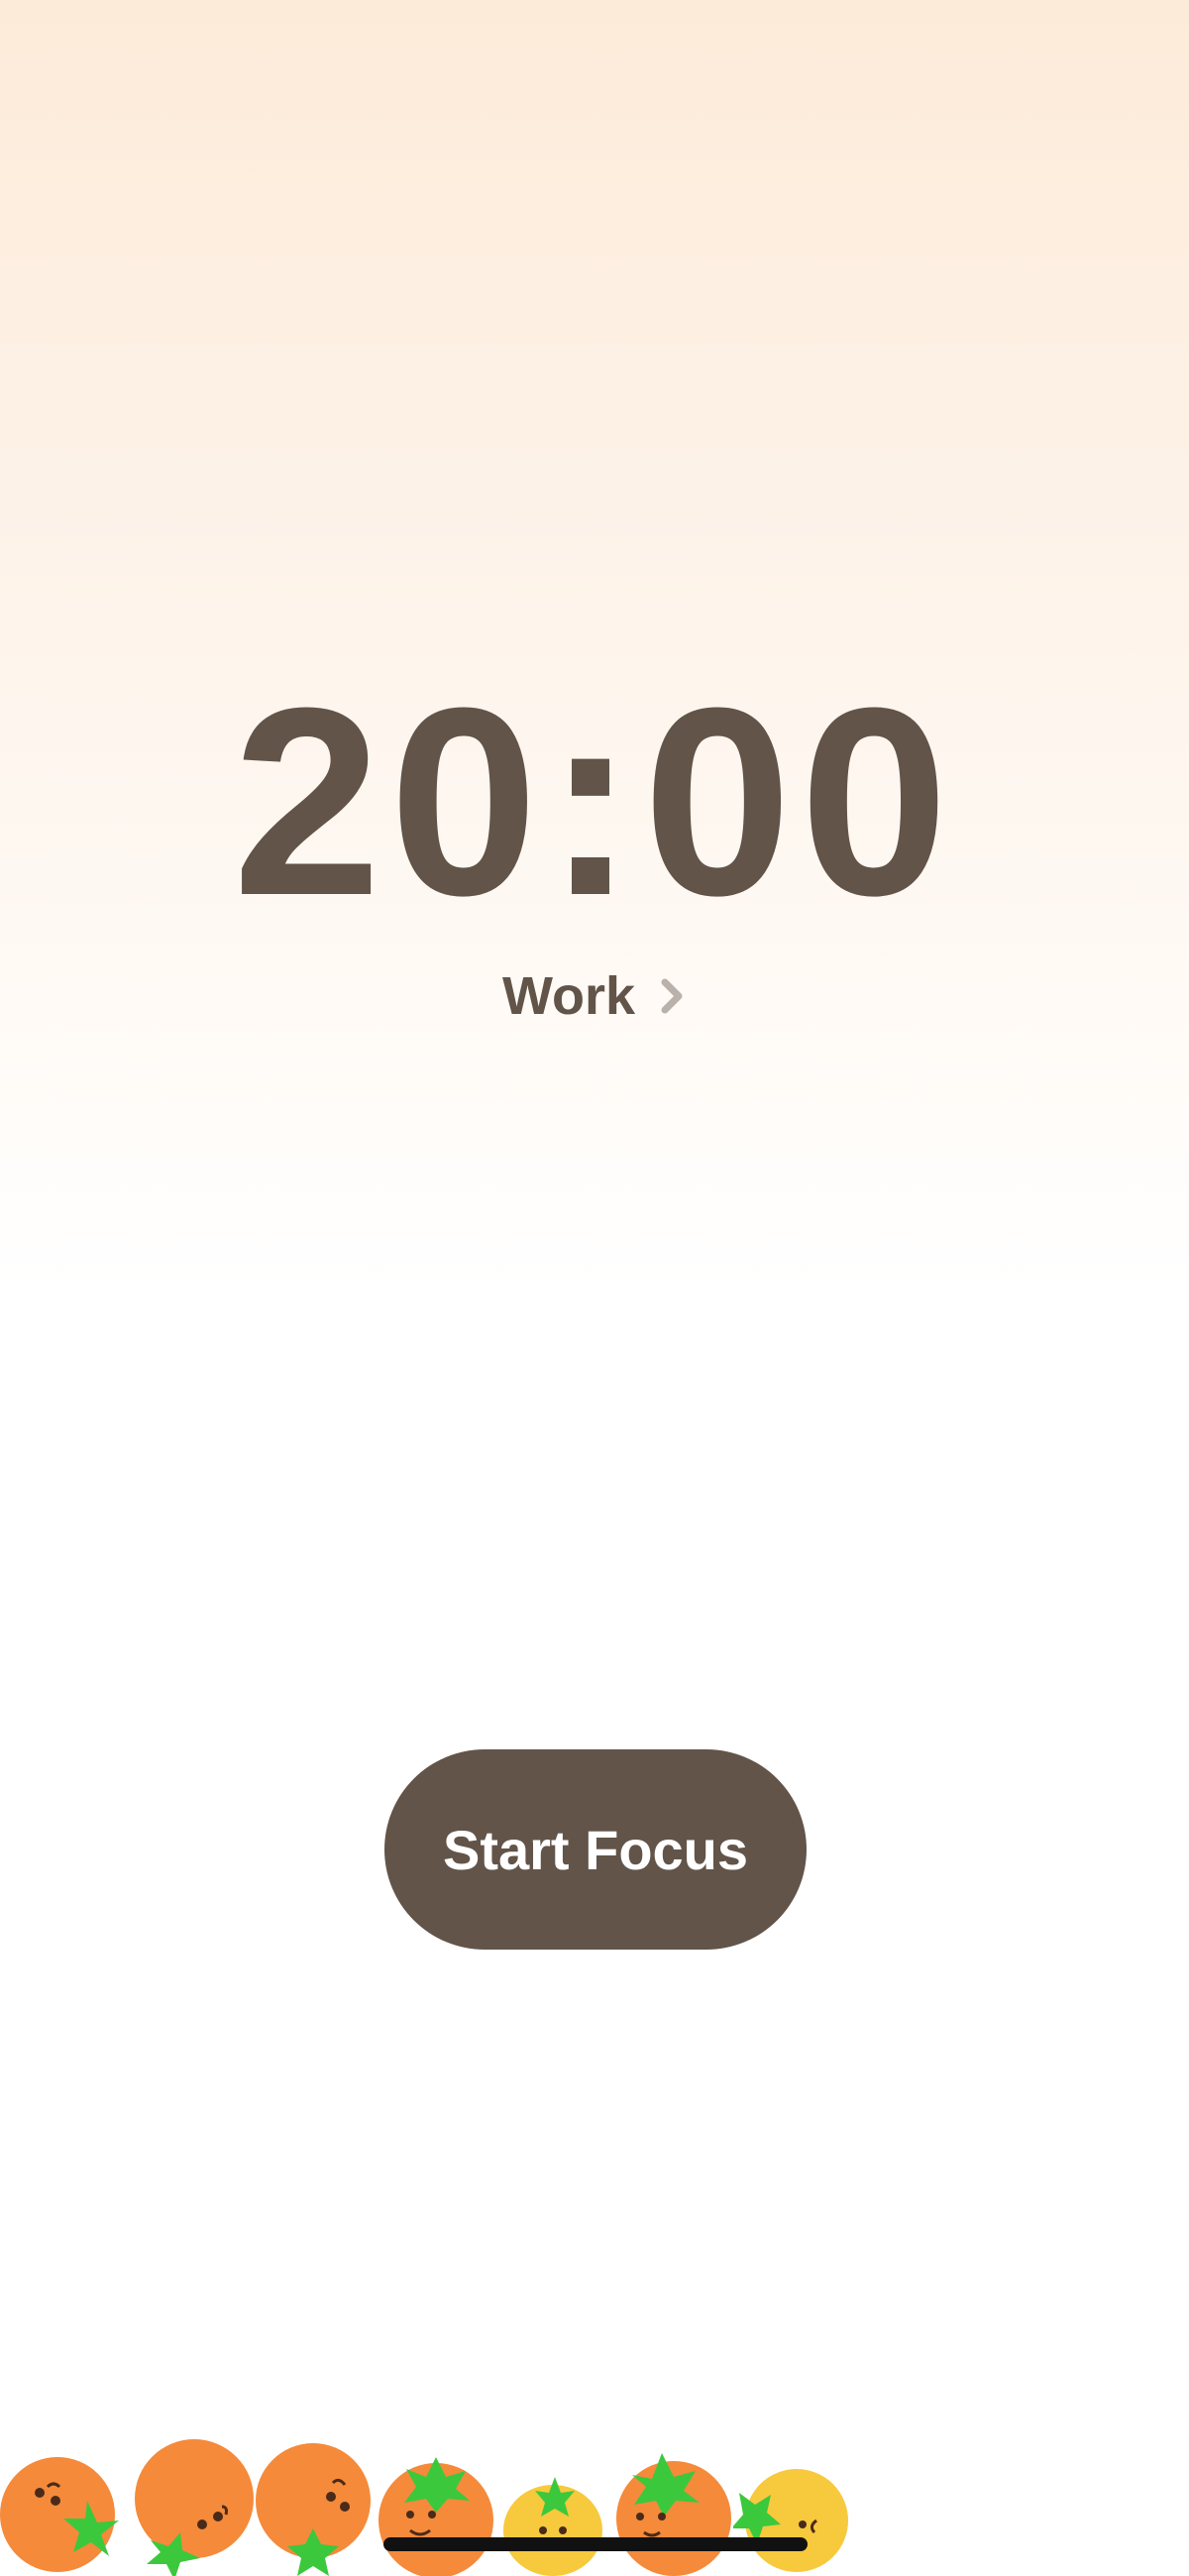 The image size is (1189, 2576). I want to click on mode-selector: Work, so click(594, 996).